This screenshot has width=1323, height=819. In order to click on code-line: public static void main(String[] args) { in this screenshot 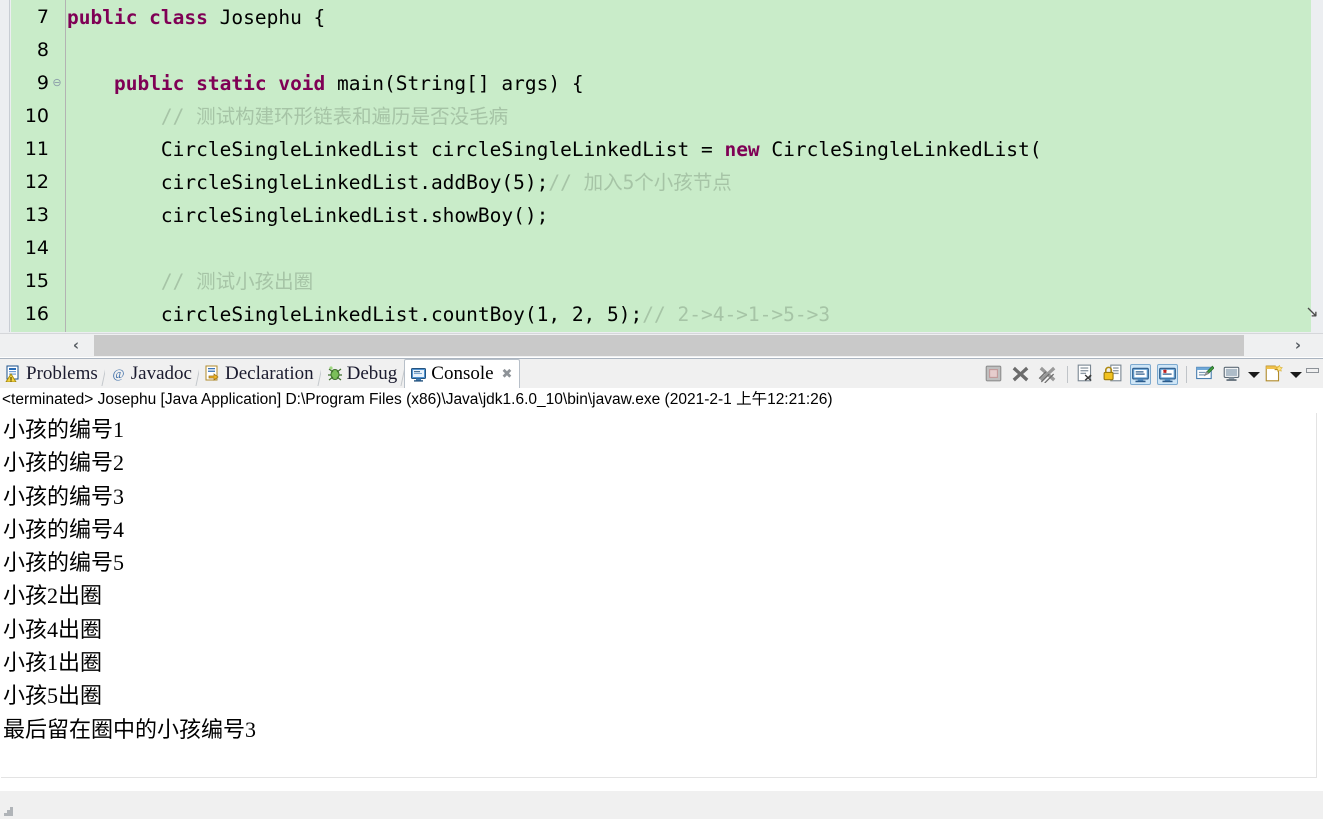, I will do `click(325, 83)`.